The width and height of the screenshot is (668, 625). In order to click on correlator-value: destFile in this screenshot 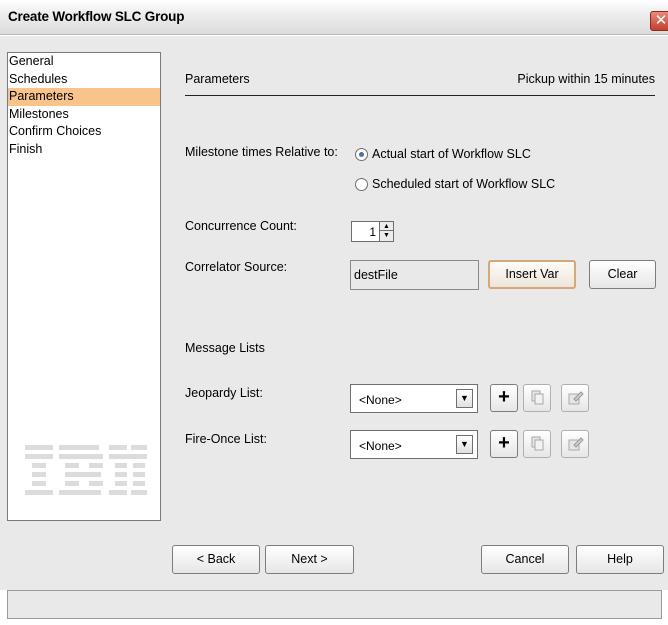, I will do `click(376, 275)`.